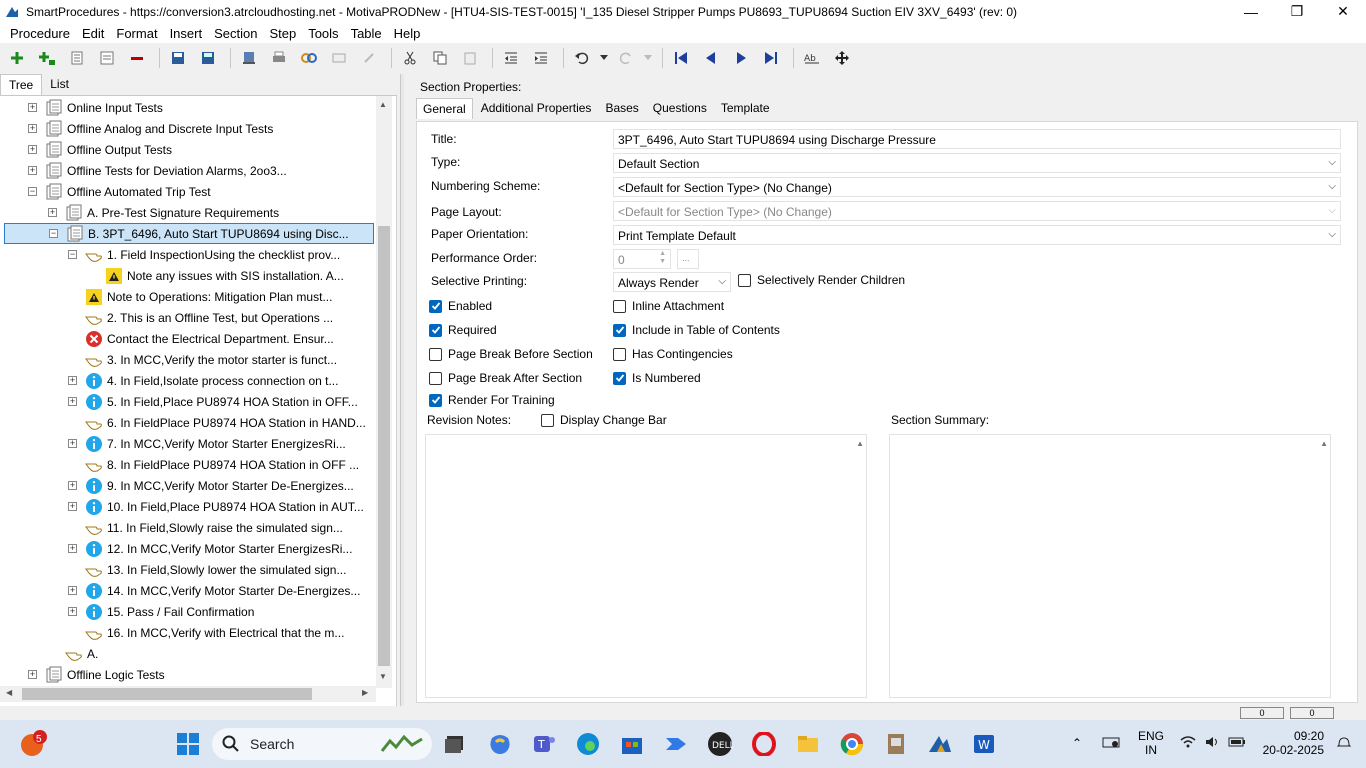  I want to click on teams-icon: T, so click(544, 744).